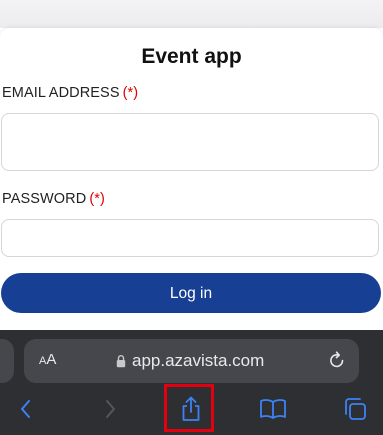  Describe the element at coordinates (337, 361) in the screenshot. I see `reload-icon` at that location.